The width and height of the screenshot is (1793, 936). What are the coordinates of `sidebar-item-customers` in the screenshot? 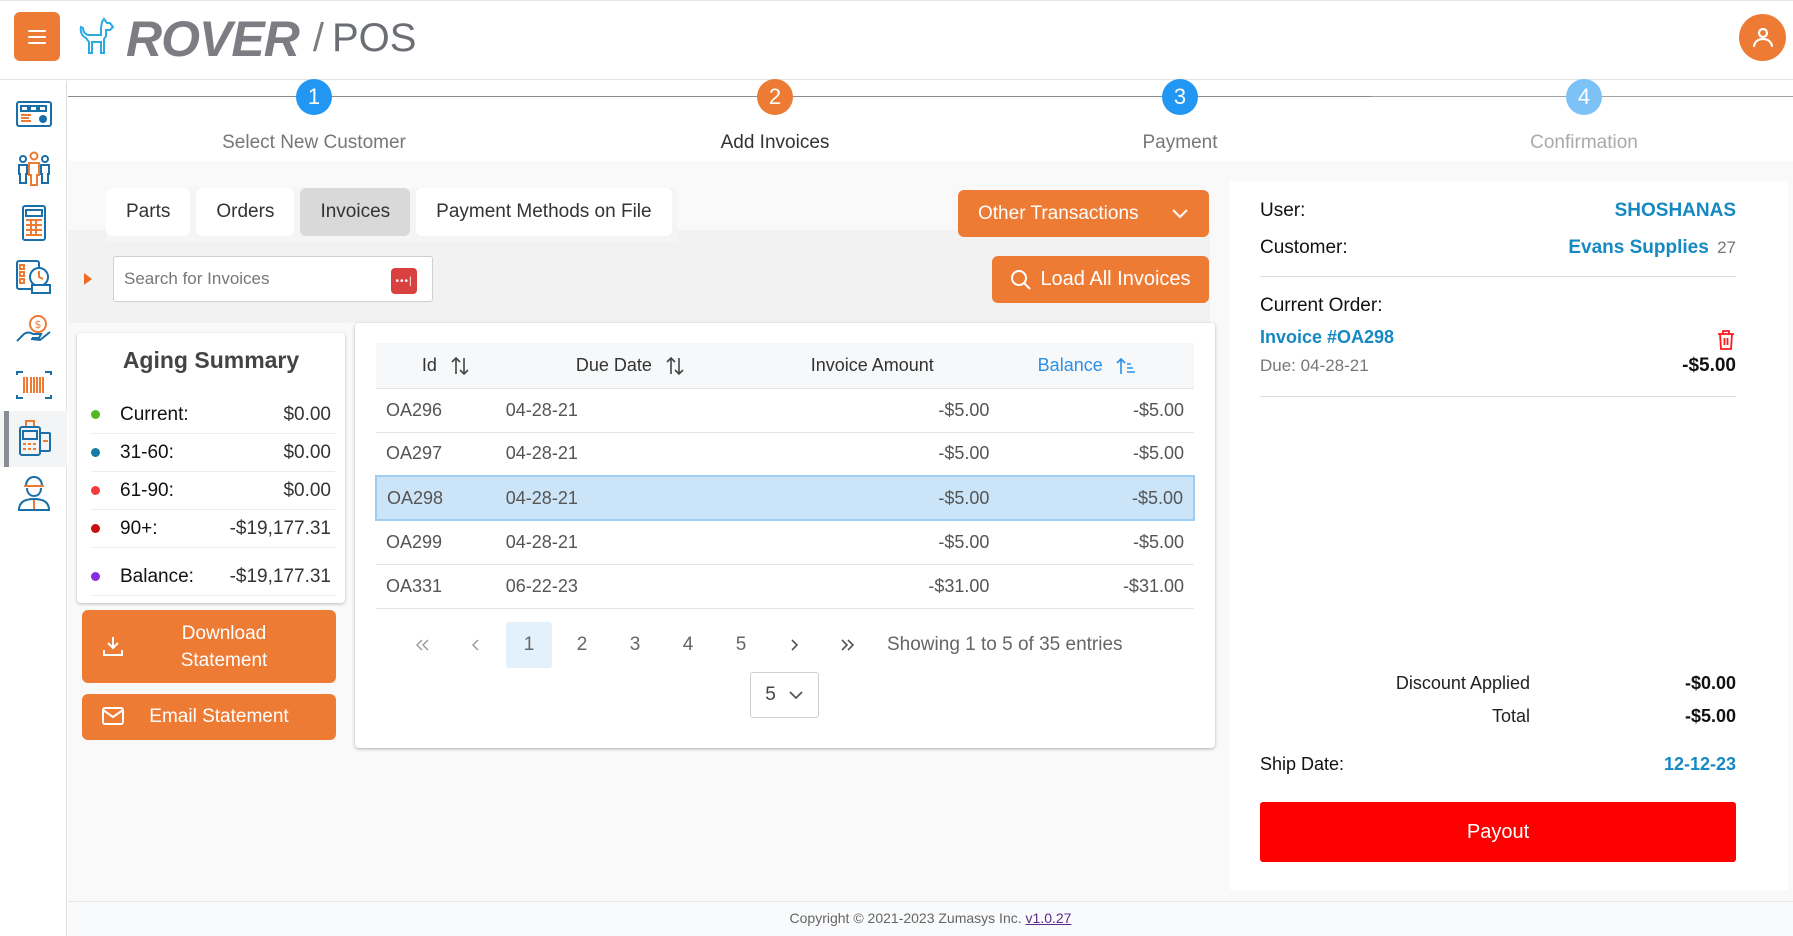 It's located at (33, 169).